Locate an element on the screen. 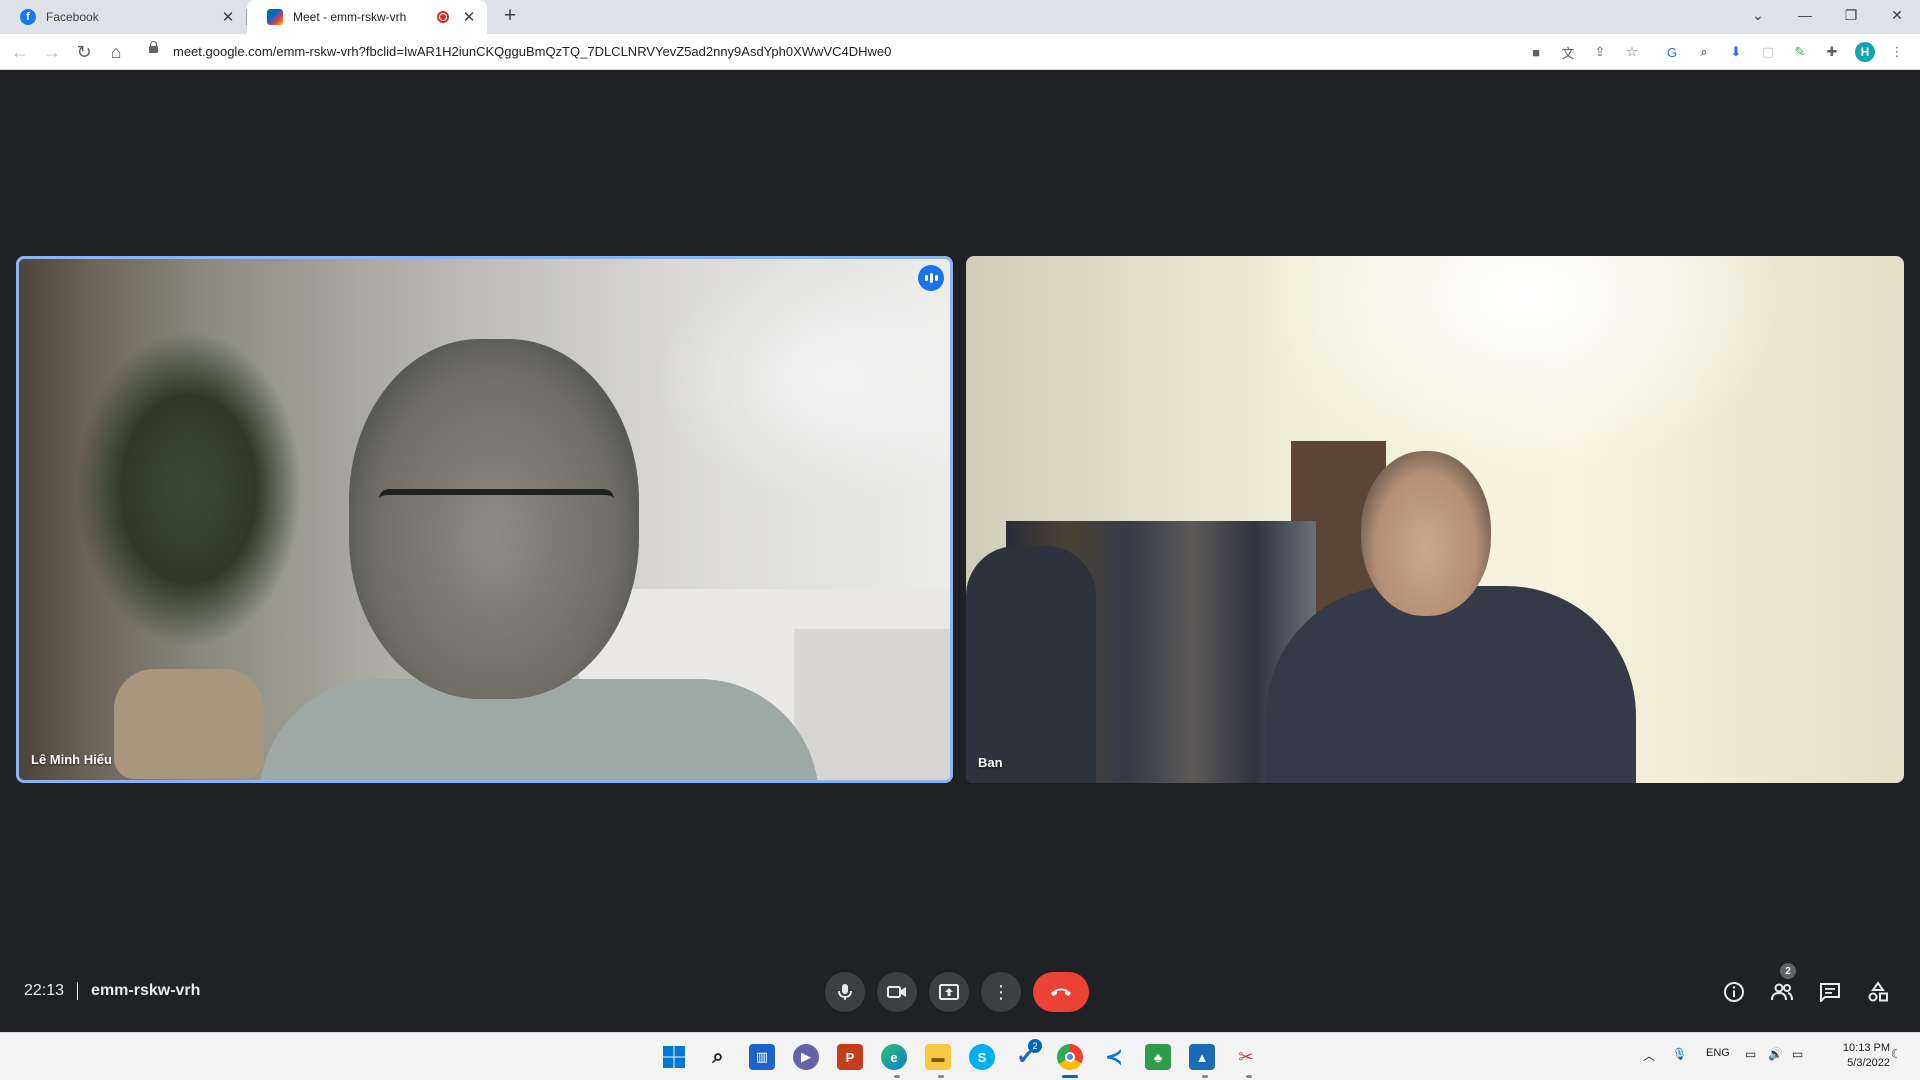 The image size is (1920, 1080). download-extension-icon: ⬇ is located at coordinates (1736, 52).